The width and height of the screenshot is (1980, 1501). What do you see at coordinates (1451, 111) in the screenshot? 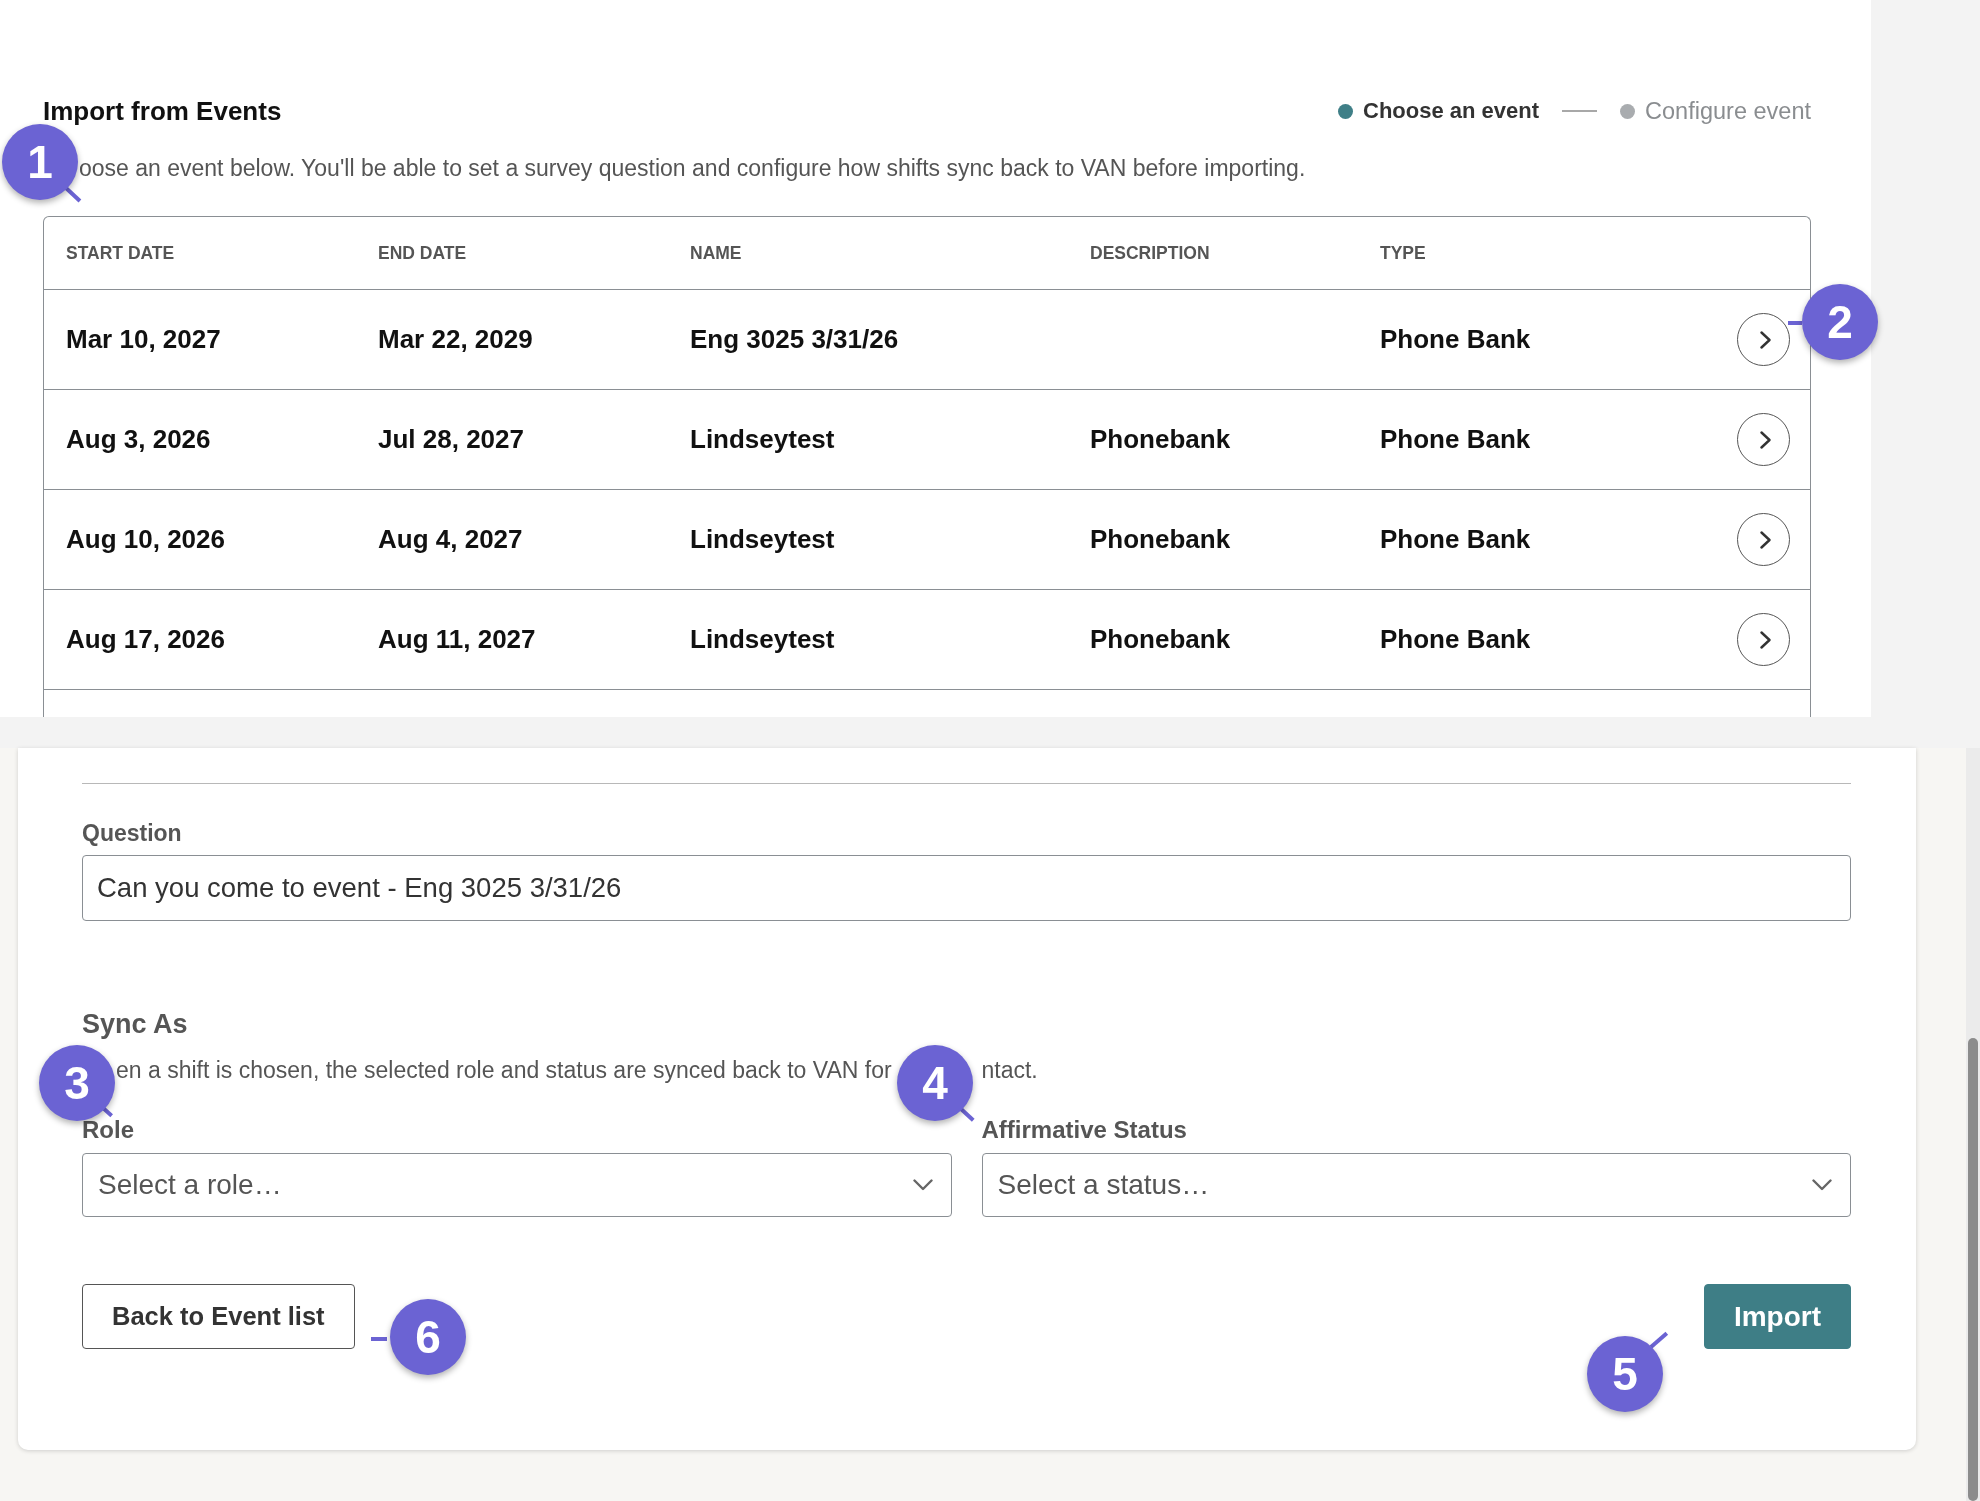
I see `step-label: Choose an event` at bounding box center [1451, 111].